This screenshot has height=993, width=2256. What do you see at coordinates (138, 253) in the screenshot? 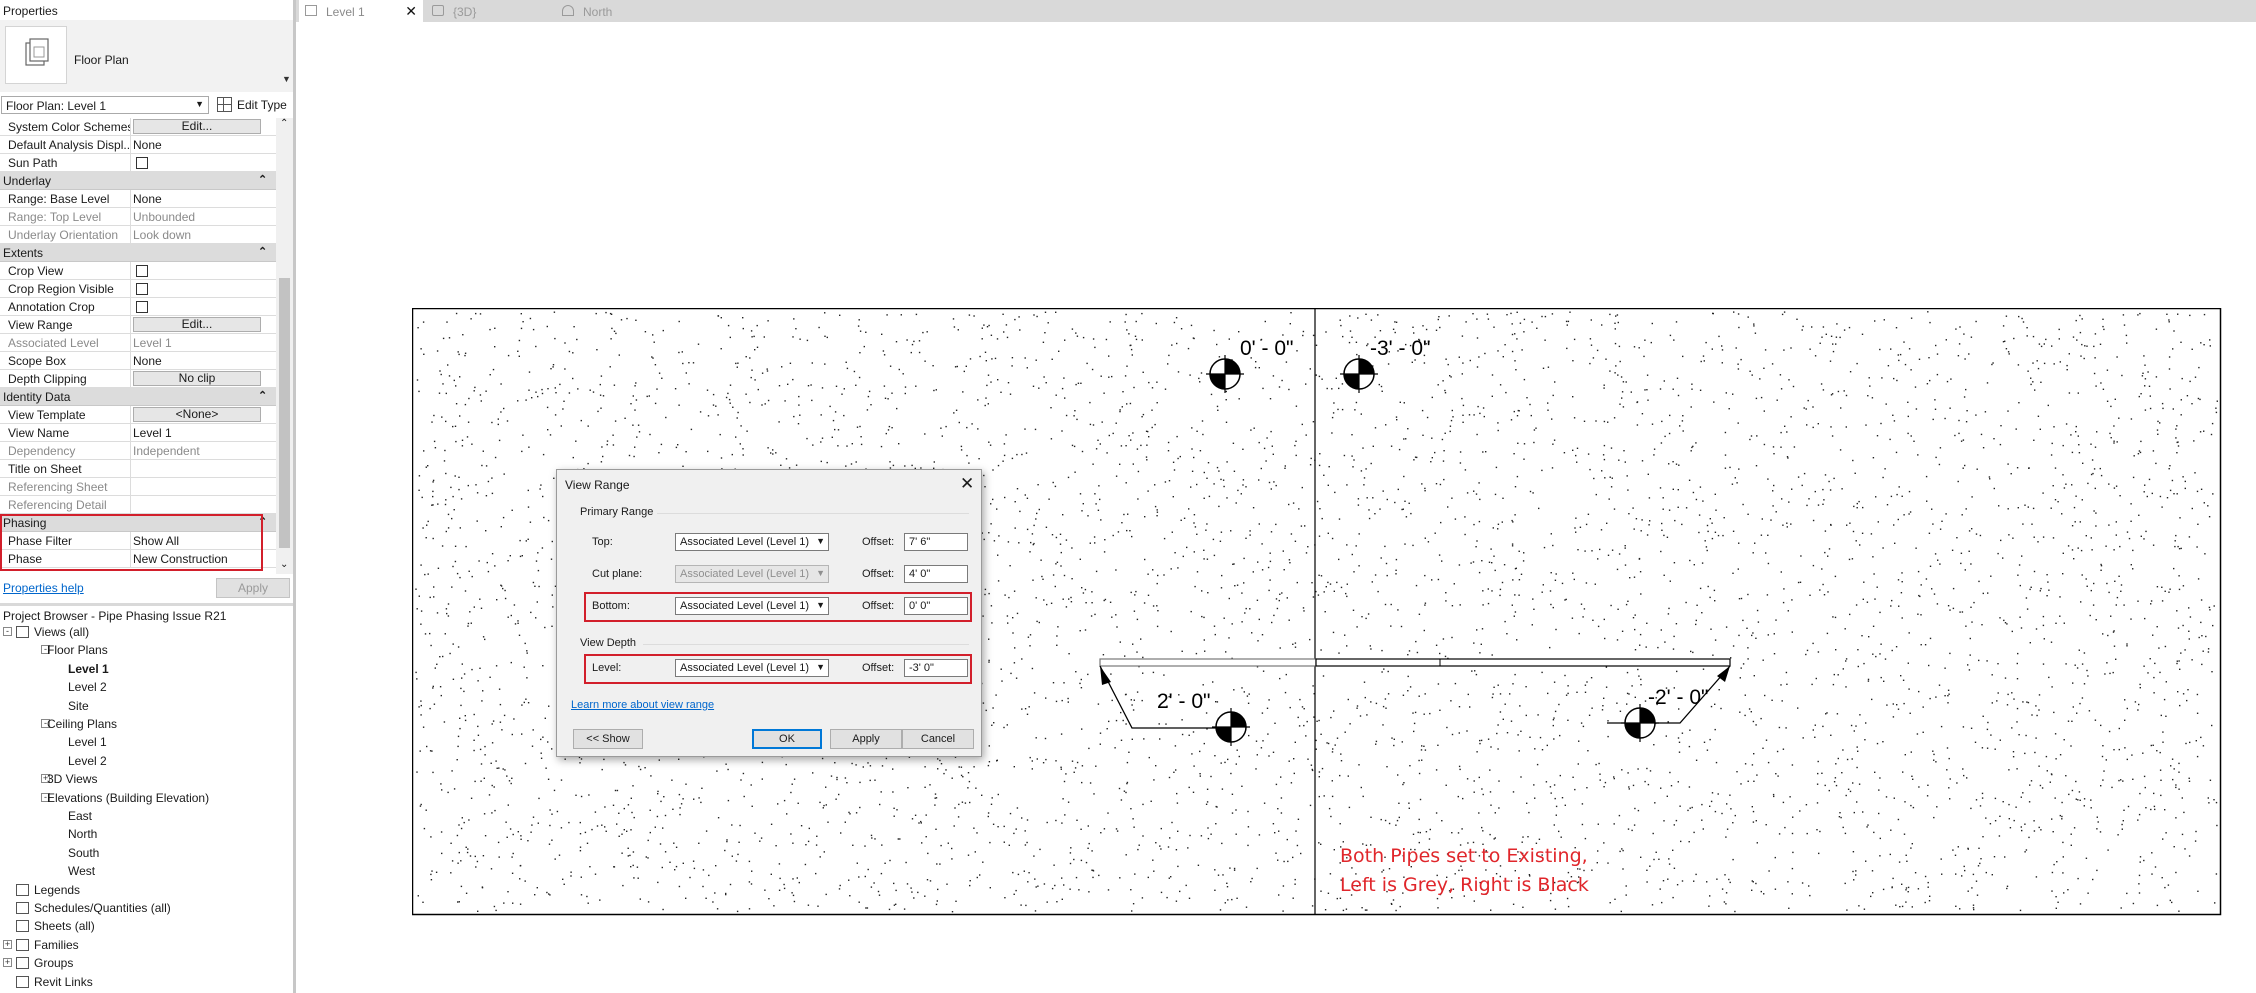
I see `category-extents: Extents ⌃` at bounding box center [138, 253].